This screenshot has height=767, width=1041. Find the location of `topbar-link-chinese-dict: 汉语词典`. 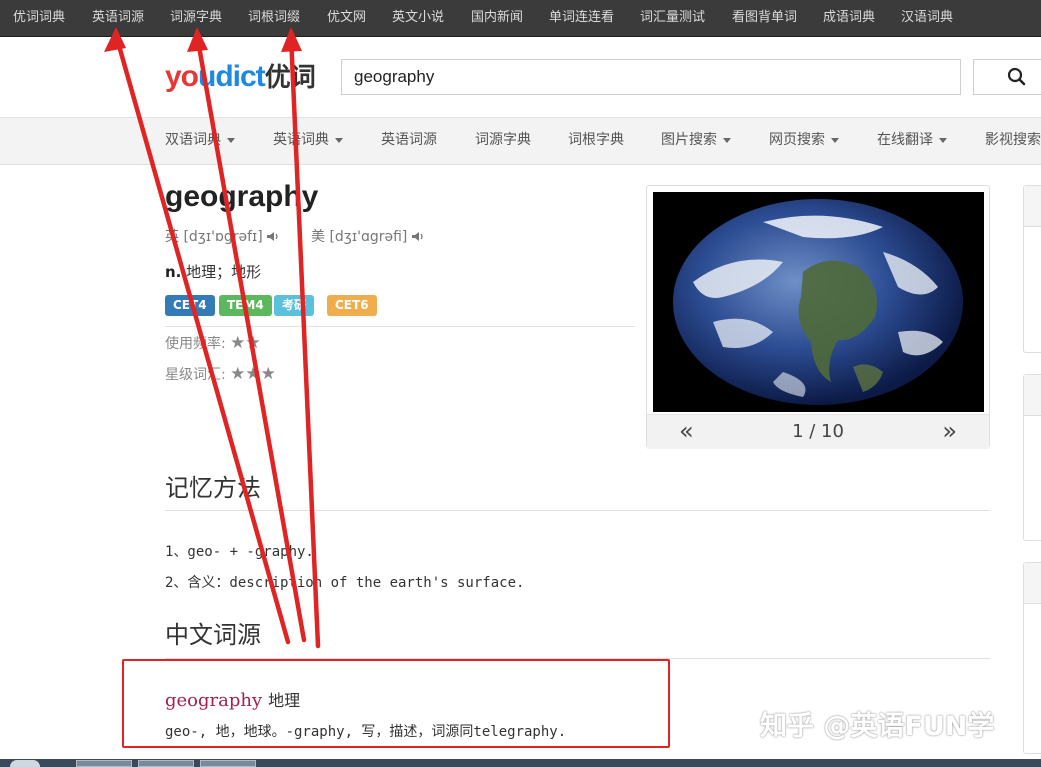

topbar-link-chinese-dict: 汉语词典 is located at coordinates (927, 18).